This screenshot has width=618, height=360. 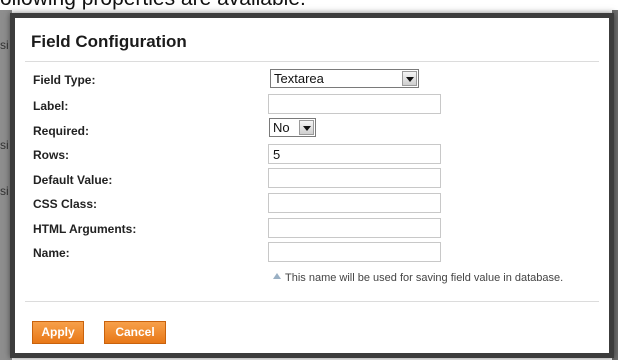 I want to click on html-arguments-label: HTML Arguments:, so click(x=85, y=229).